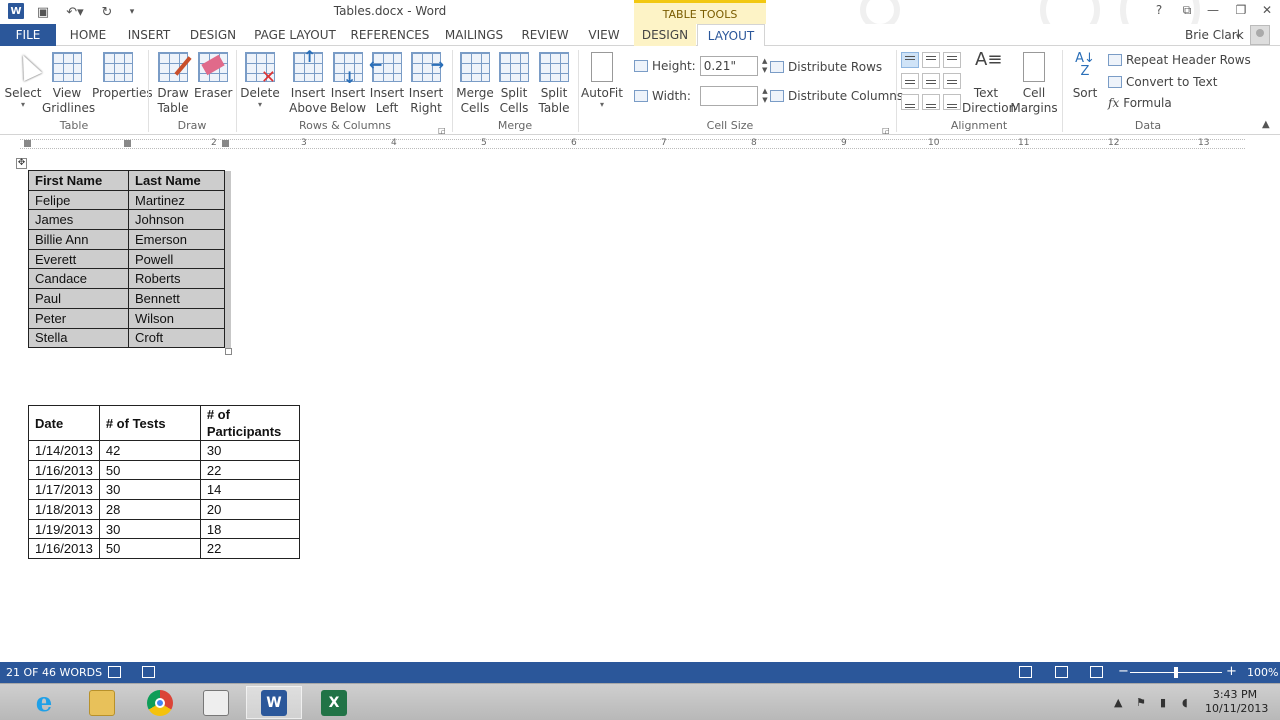  What do you see at coordinates (64, 529) in the screenshot?
I see `table-cell: 1/19/2013` at bounding box center [64, 529].